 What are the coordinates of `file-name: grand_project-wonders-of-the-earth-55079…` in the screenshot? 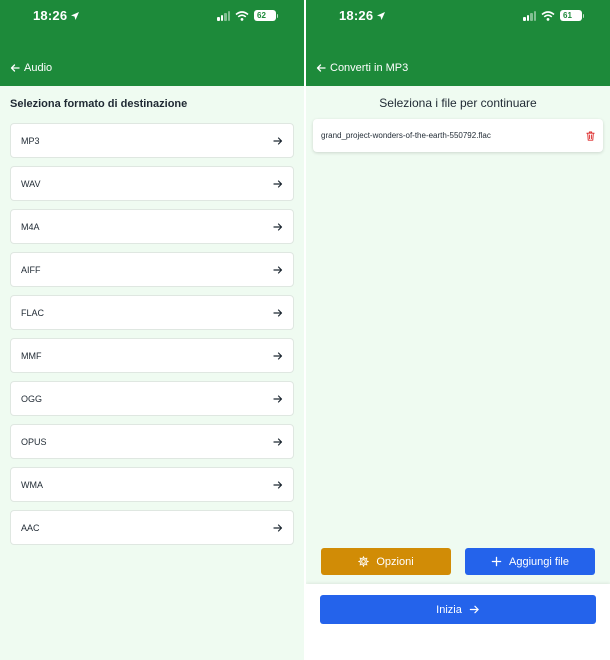 It's located at (406, 135).